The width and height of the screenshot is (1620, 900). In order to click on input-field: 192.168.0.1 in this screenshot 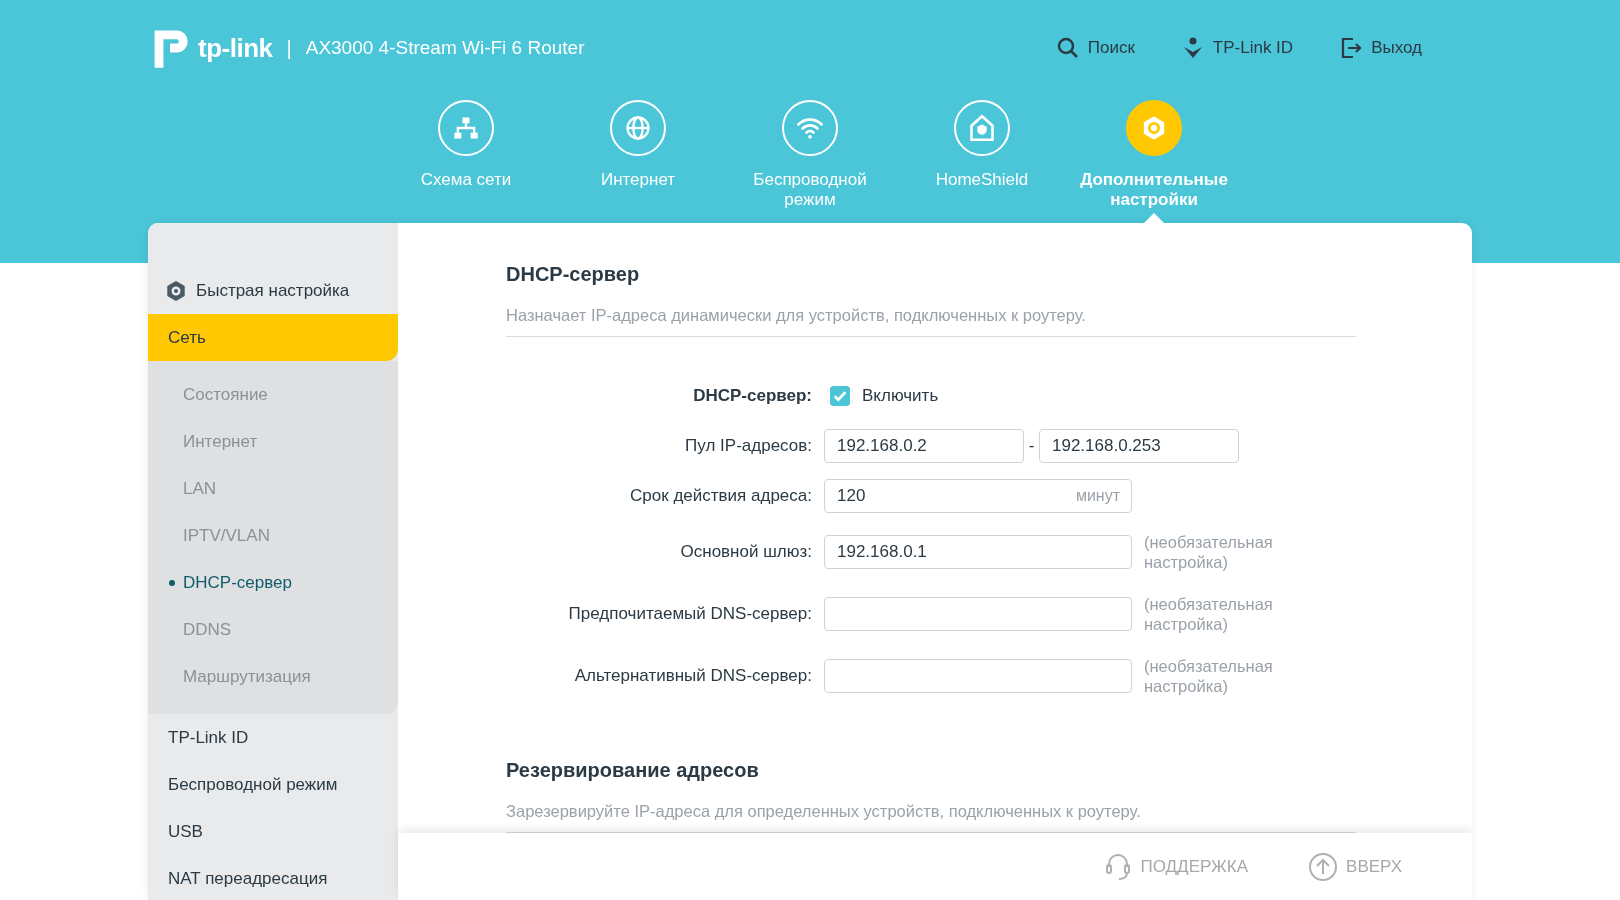, I will do `click(978, 552)`.